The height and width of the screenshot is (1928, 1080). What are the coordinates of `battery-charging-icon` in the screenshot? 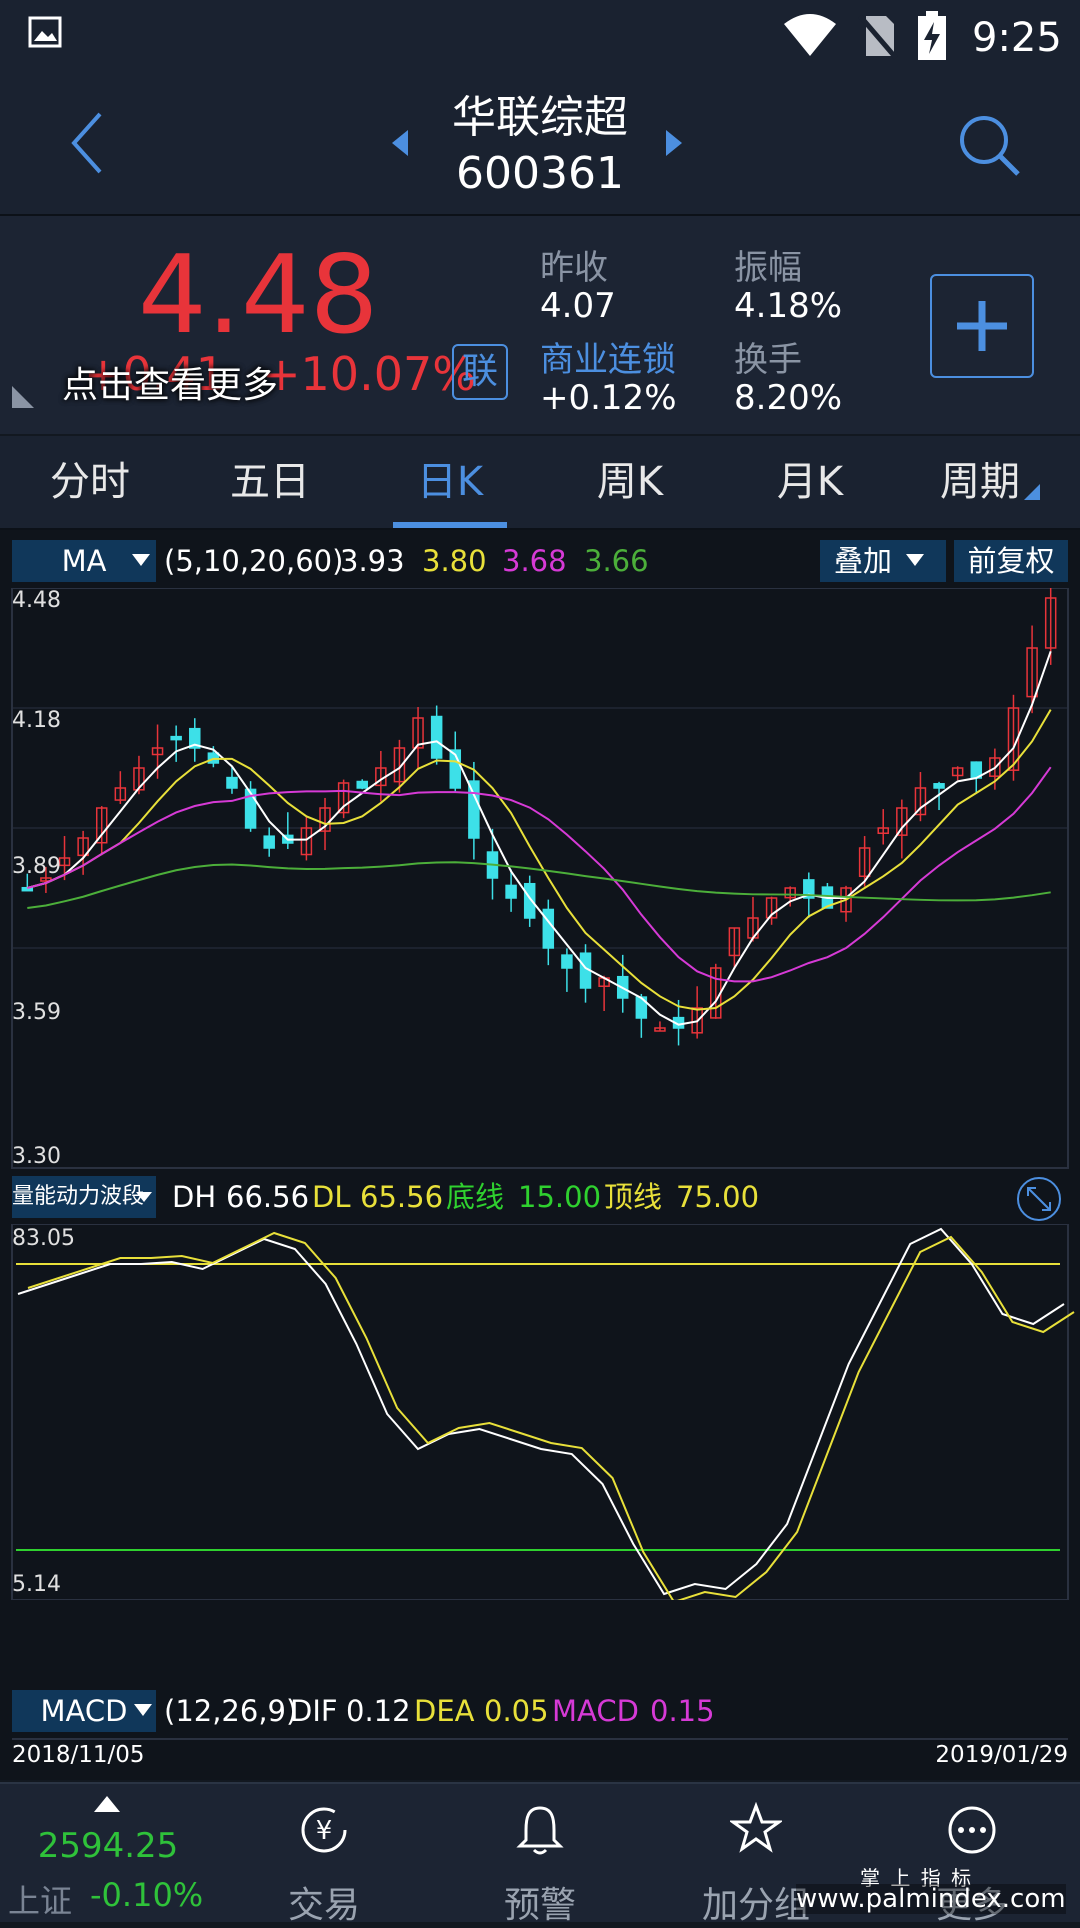 It's located at (932, 35).